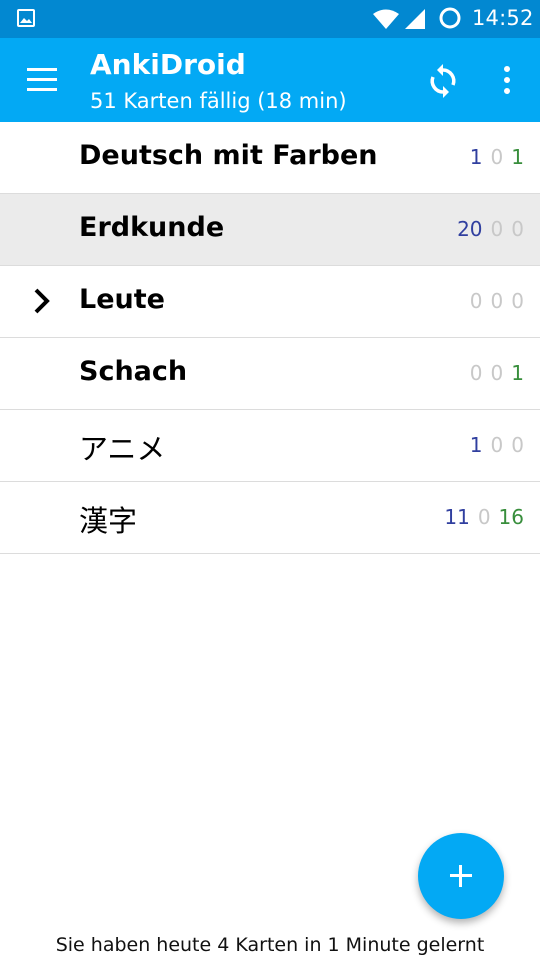 This screenshot has width=540, height=960. What do you see at coordinates (218, 101) in the screenshot?
I see `due-cards-subtitle: 51 Karten fällig (18 min)` at bounding box center [218, 101].